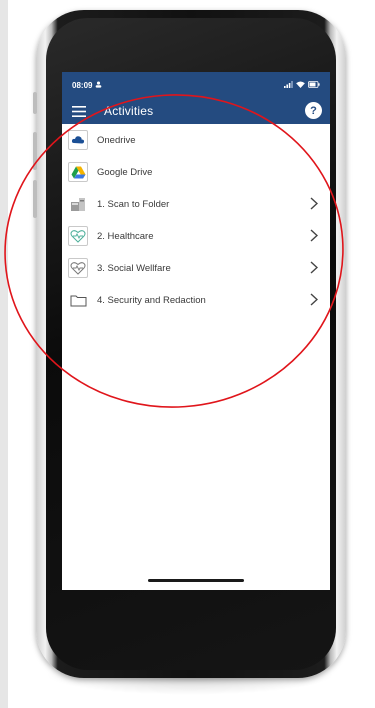 This screenshot has height=708, width=375. What do you see at coordinates (125, 172) in the screenshot?
I see `item-label: Google Drive` at bounding box center [125, 172].